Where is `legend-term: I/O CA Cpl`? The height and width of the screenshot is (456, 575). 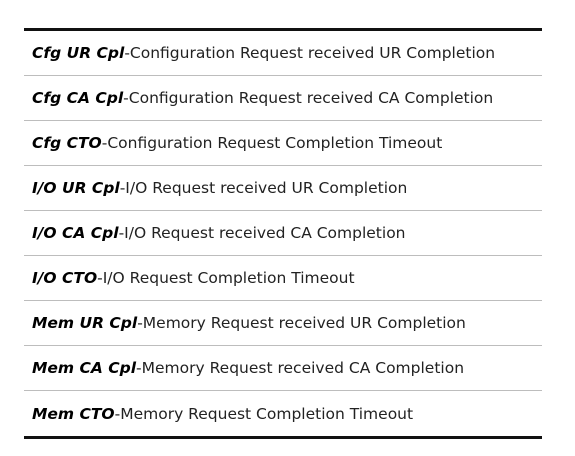
legend-term: I/O CA Cpl is located at coordinates (75, 233).